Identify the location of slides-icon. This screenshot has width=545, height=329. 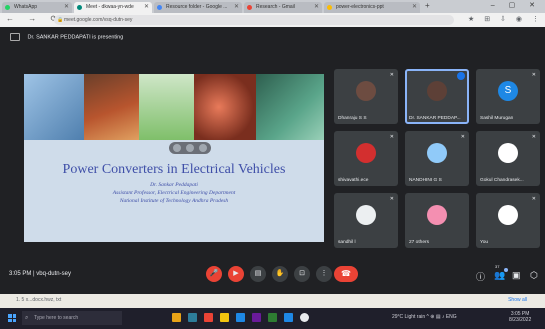
(329, 7).